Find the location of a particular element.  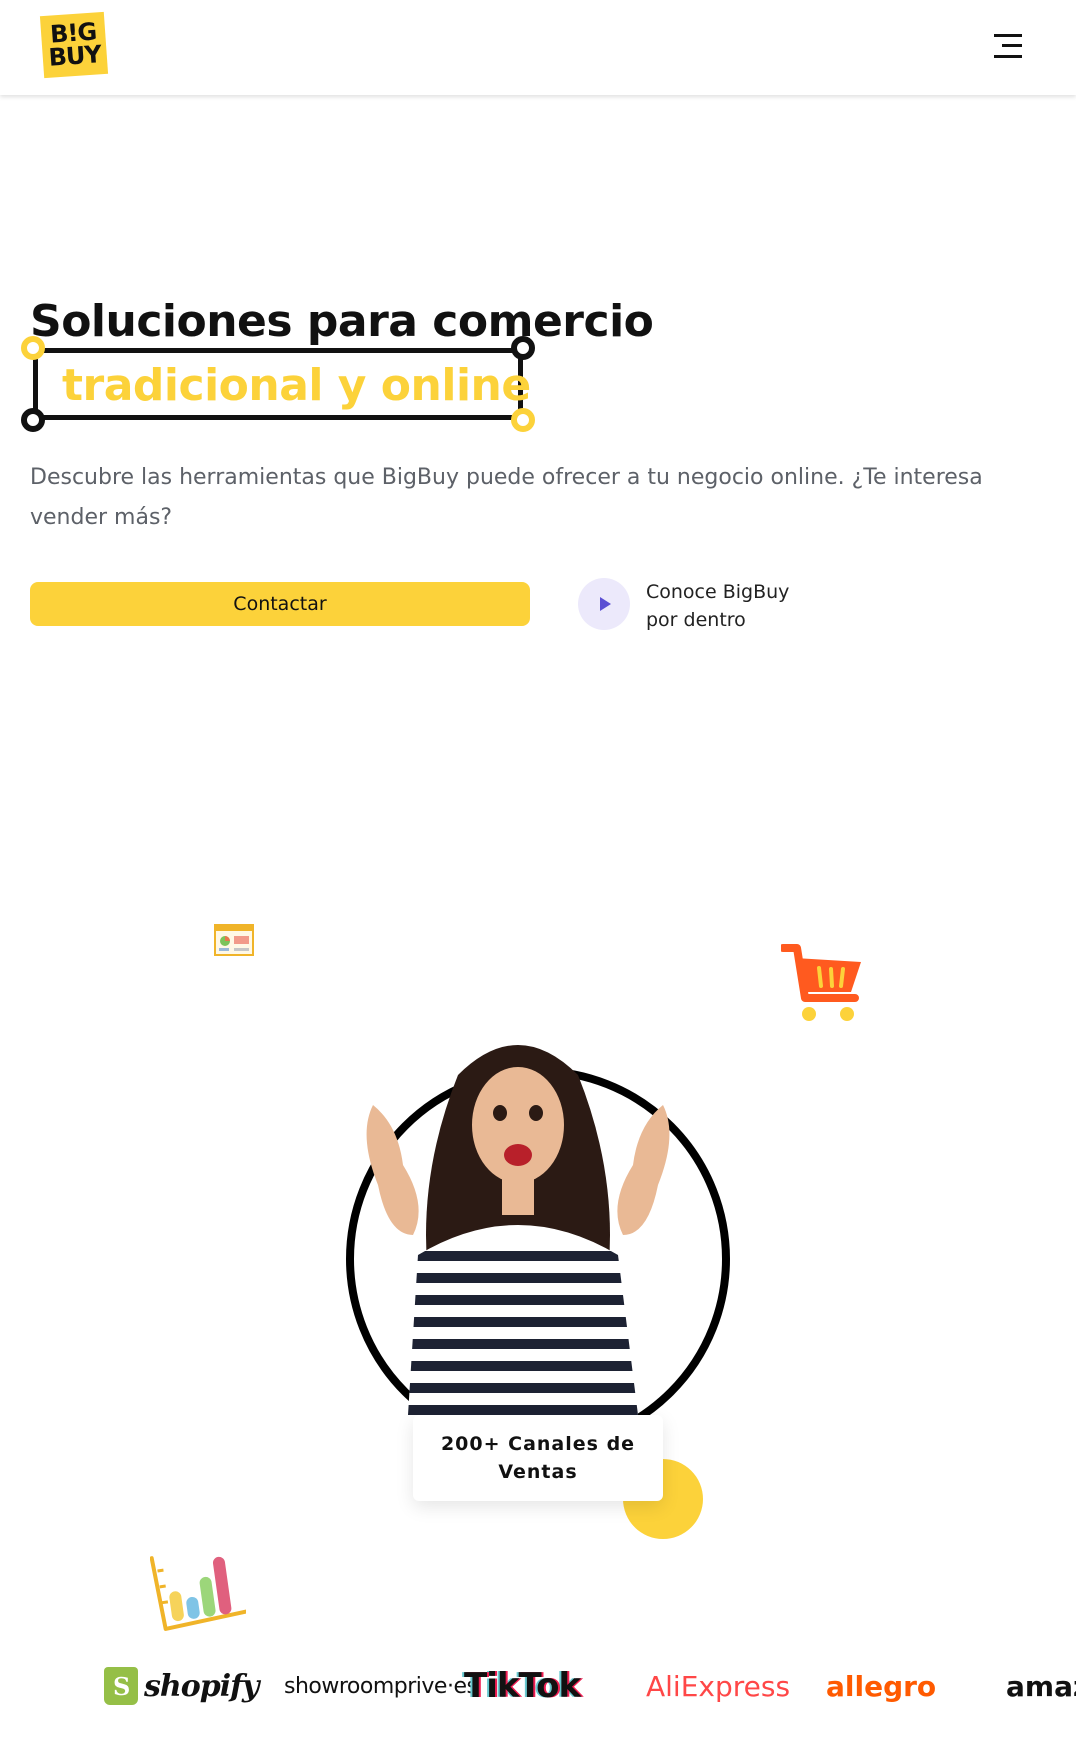

video-link-line-1: Conoce BigBuy is located at coordinates (718, 592).